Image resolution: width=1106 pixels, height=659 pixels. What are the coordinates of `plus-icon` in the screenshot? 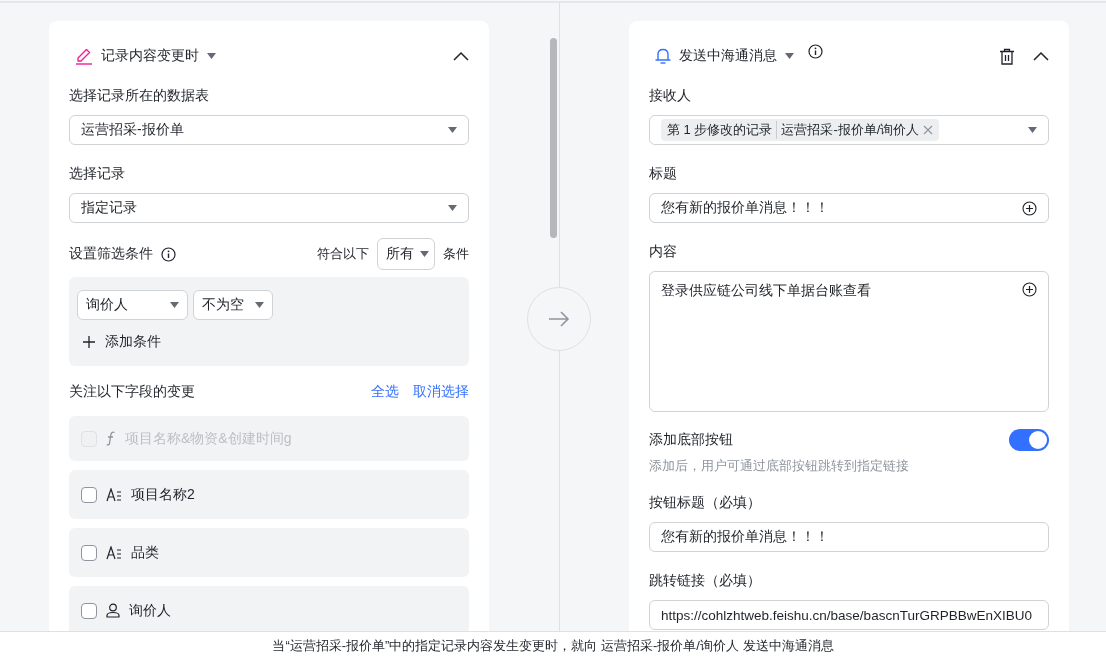 It's located at (89, 342).